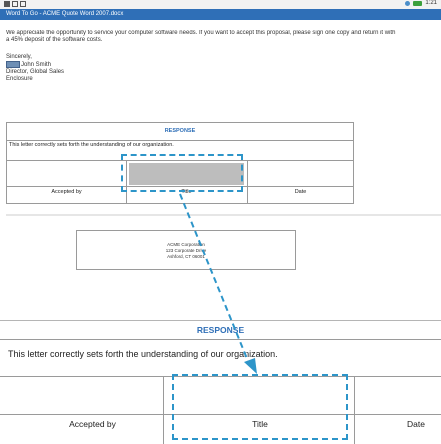 This screenshot has height=444, width=441. I want to click on callout-arrow, so click(218, 283).